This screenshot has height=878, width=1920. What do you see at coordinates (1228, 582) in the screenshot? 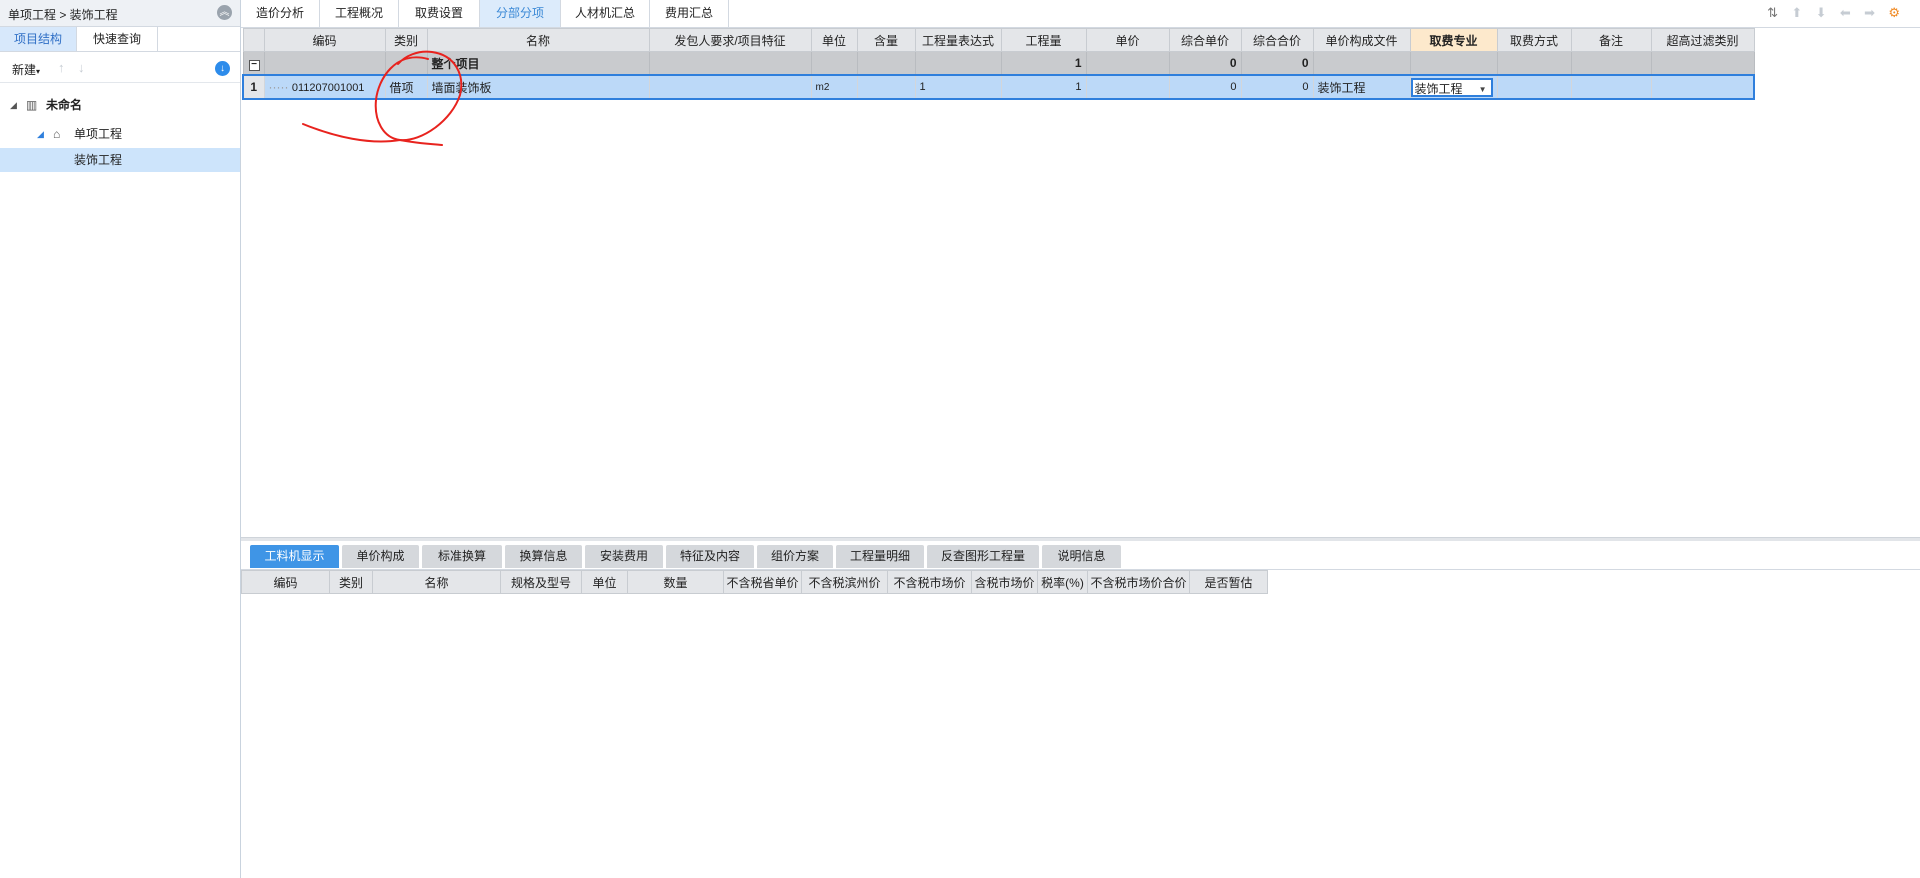
I see `column-header: 是否暂估` at bounding box center [1228, 582].